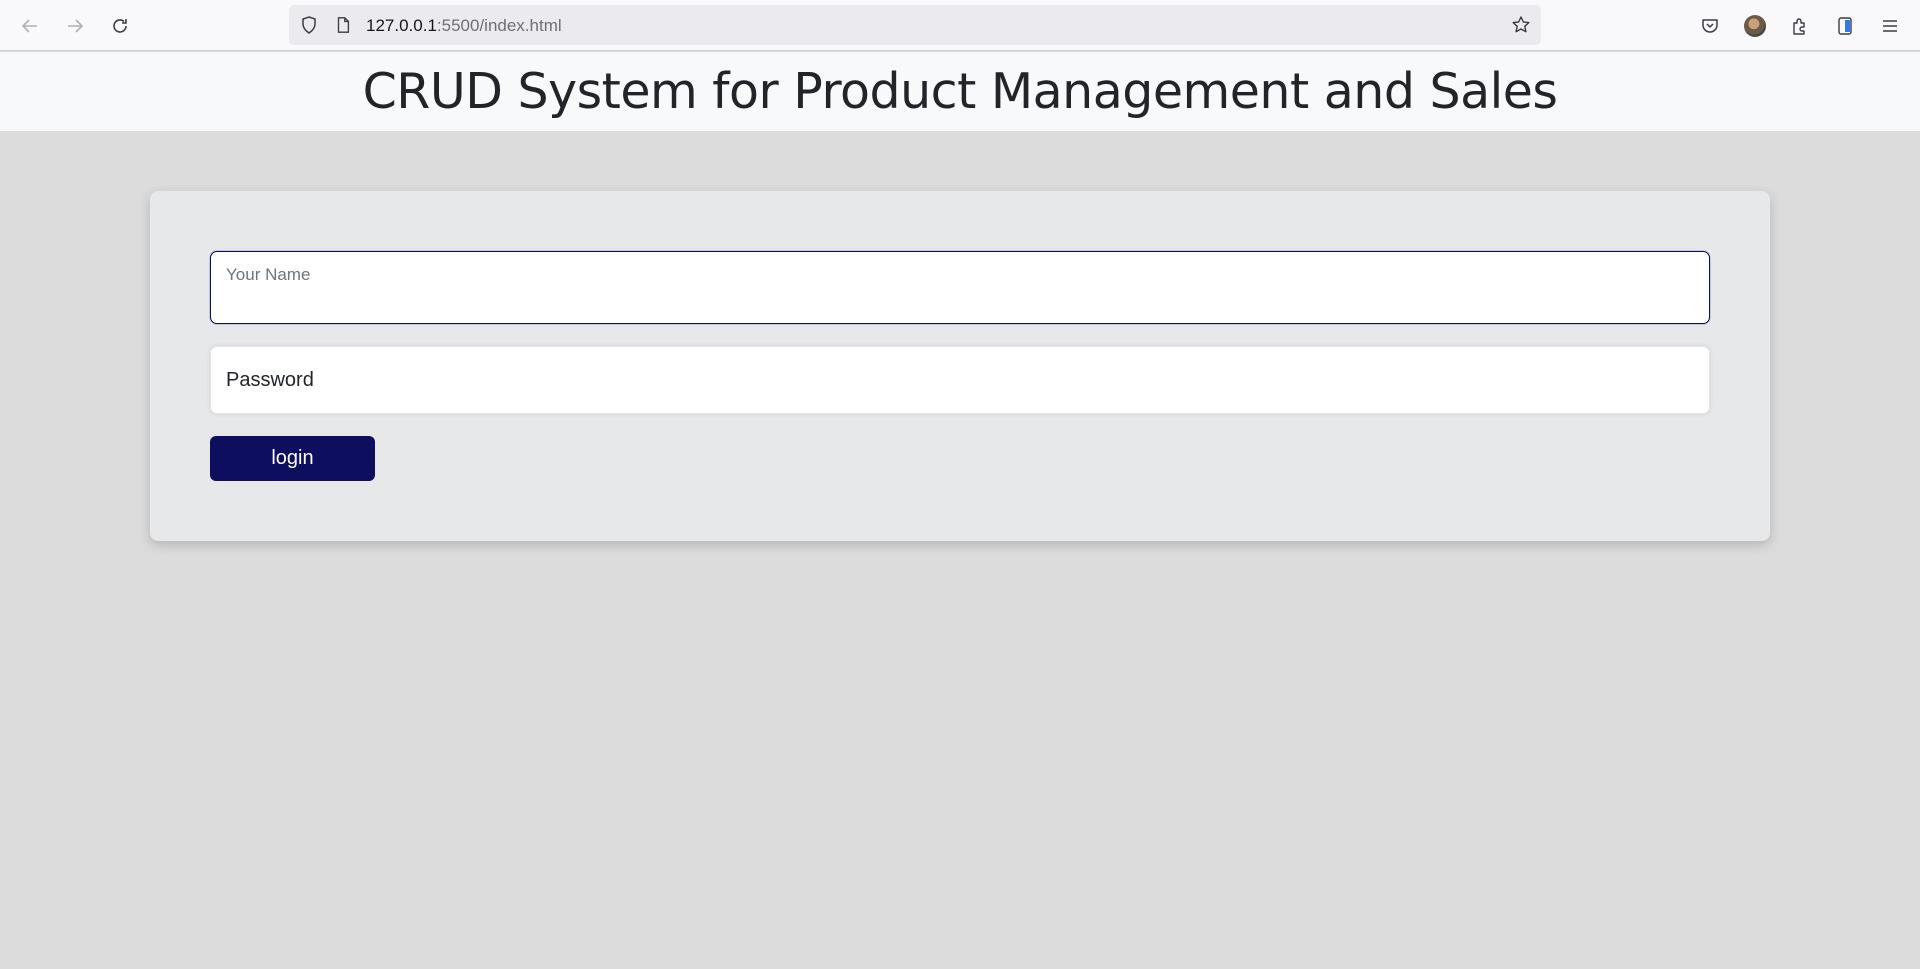 The height and width of the screenshot is (969, 1920). Describe the element at coordinates (1890, 26) in the screenshot. I see `hamburger-menu-icon` at that location.